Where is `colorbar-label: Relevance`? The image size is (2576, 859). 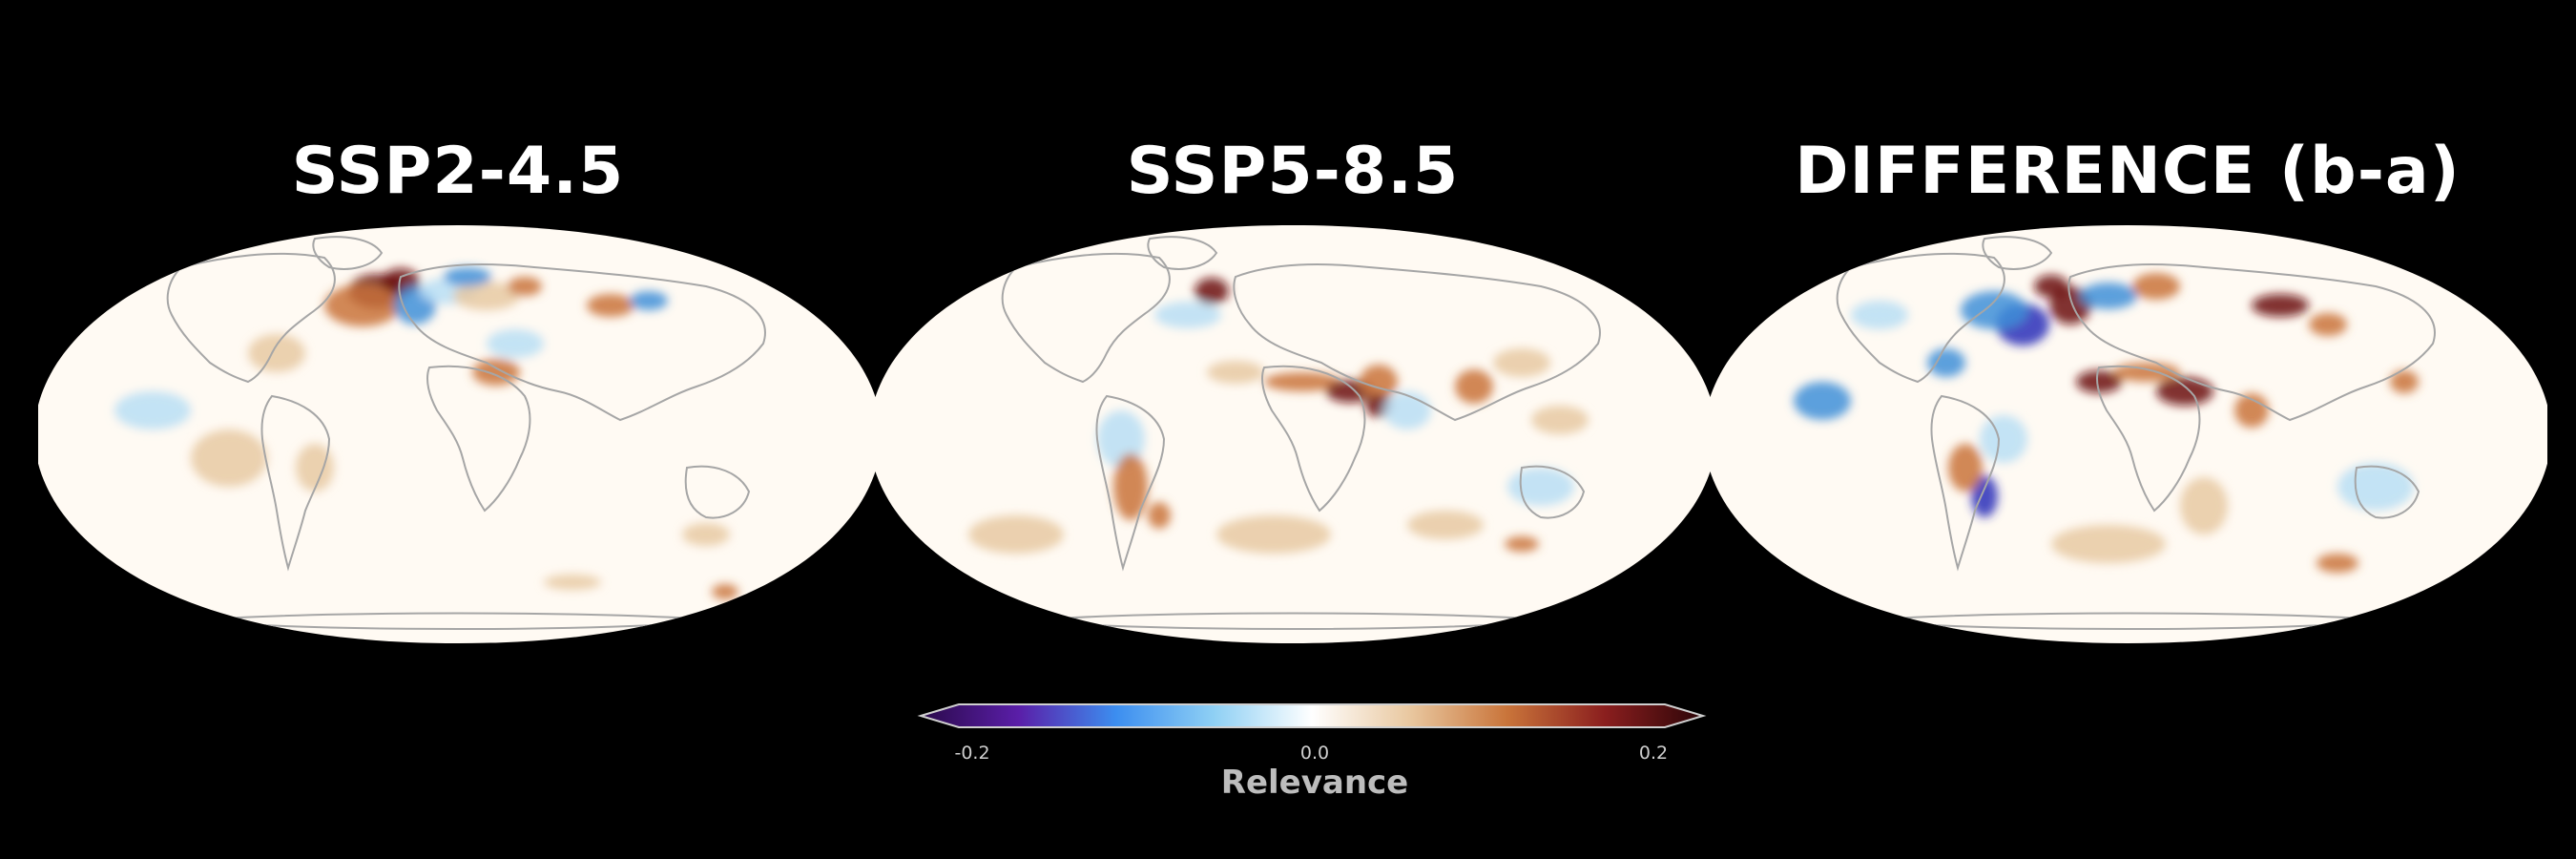
colorbar-label: Relevance is located at coordinates (1314, 783).